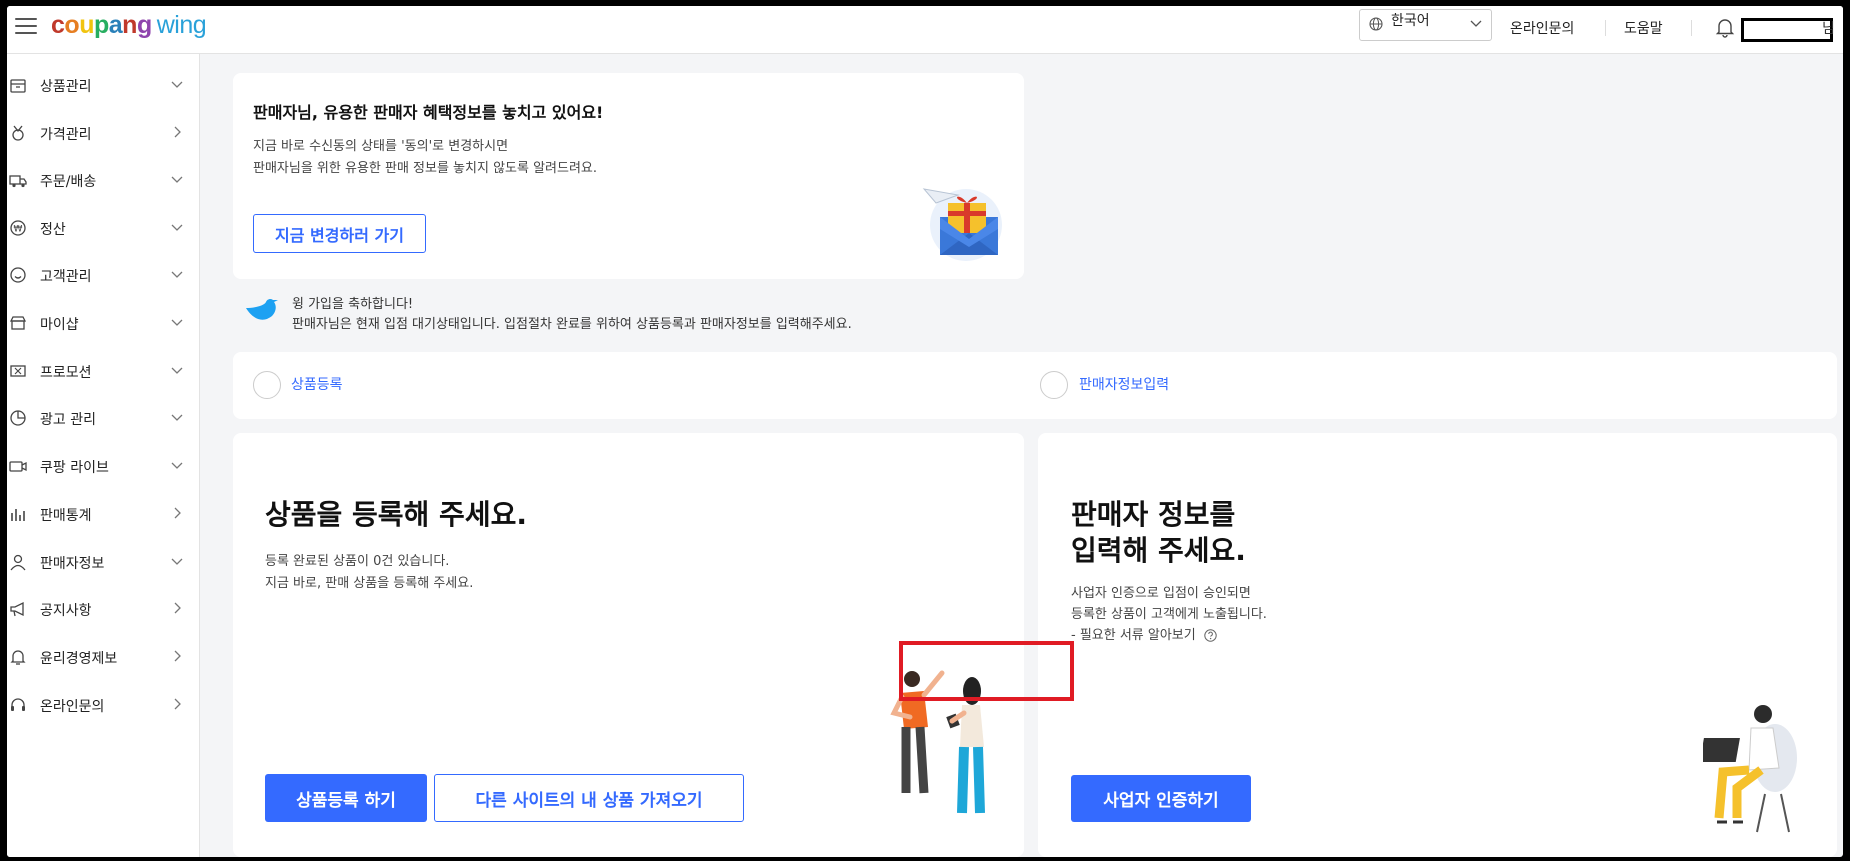 The width and height of the screenshot is (1850, 861). What do you see at coordinates (26, 27) in the screenshot?
I see `menu-icon` at bounding box center [26, 27].